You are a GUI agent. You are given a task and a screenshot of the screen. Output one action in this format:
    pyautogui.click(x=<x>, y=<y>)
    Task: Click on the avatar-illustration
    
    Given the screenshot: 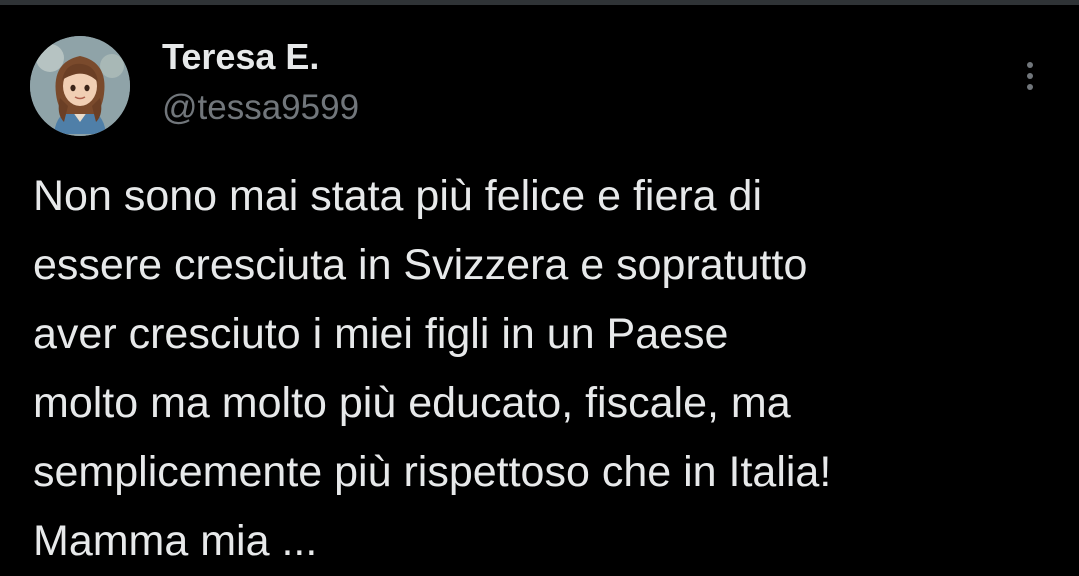 What is the action you would take?
    pyautogui.click(x=80, y=86)
    